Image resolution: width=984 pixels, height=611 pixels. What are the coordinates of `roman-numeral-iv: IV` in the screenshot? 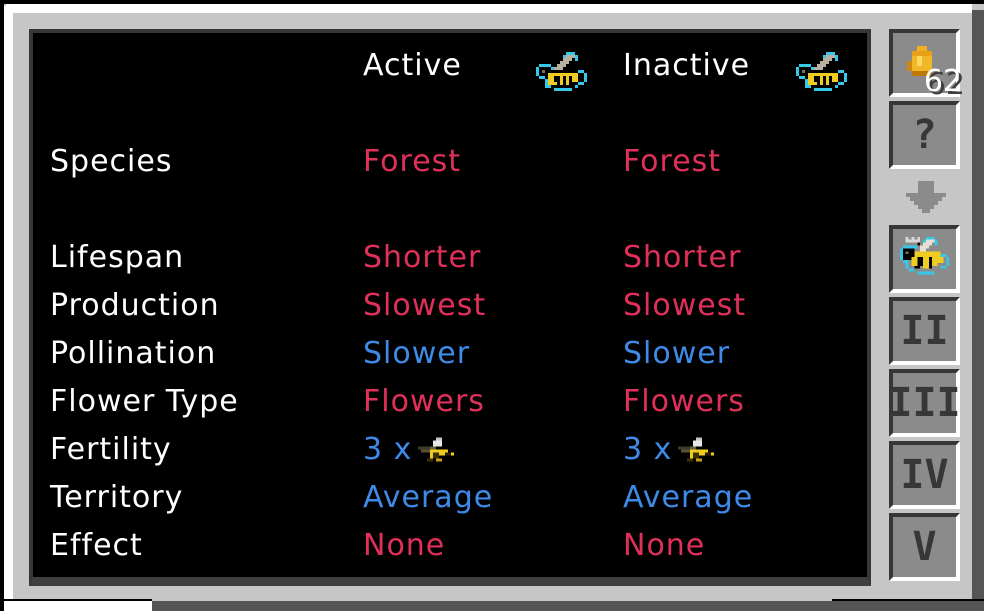 It's located at (924, 475).